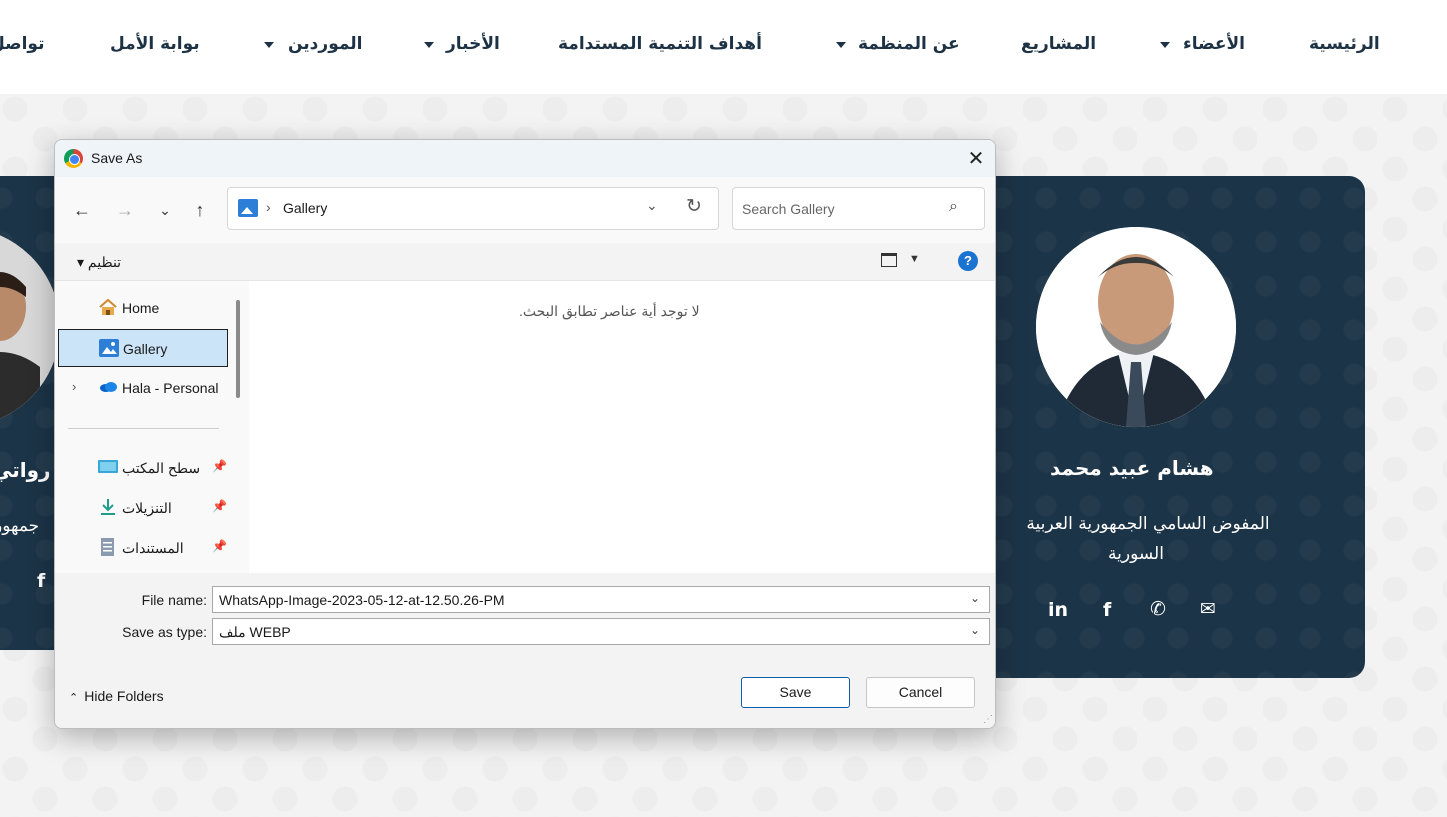 The image size is (1447, 817). Describe the element at coordinates (525, 690) in the screenshot. I see `dialog-button-bar: ⌃ Hide Folders Save Cancel ⋰` at that location.